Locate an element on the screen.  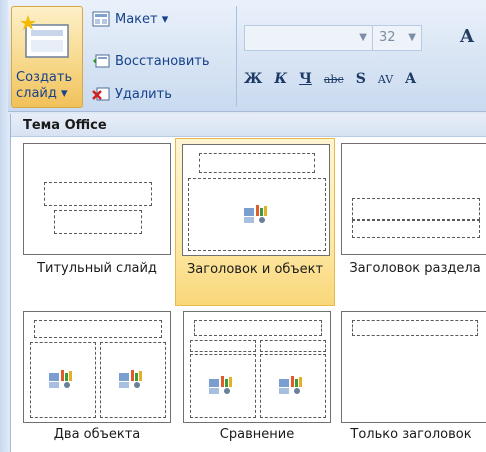
layout-title-slide: Титульный слайд is located at coordinates (97, 220).